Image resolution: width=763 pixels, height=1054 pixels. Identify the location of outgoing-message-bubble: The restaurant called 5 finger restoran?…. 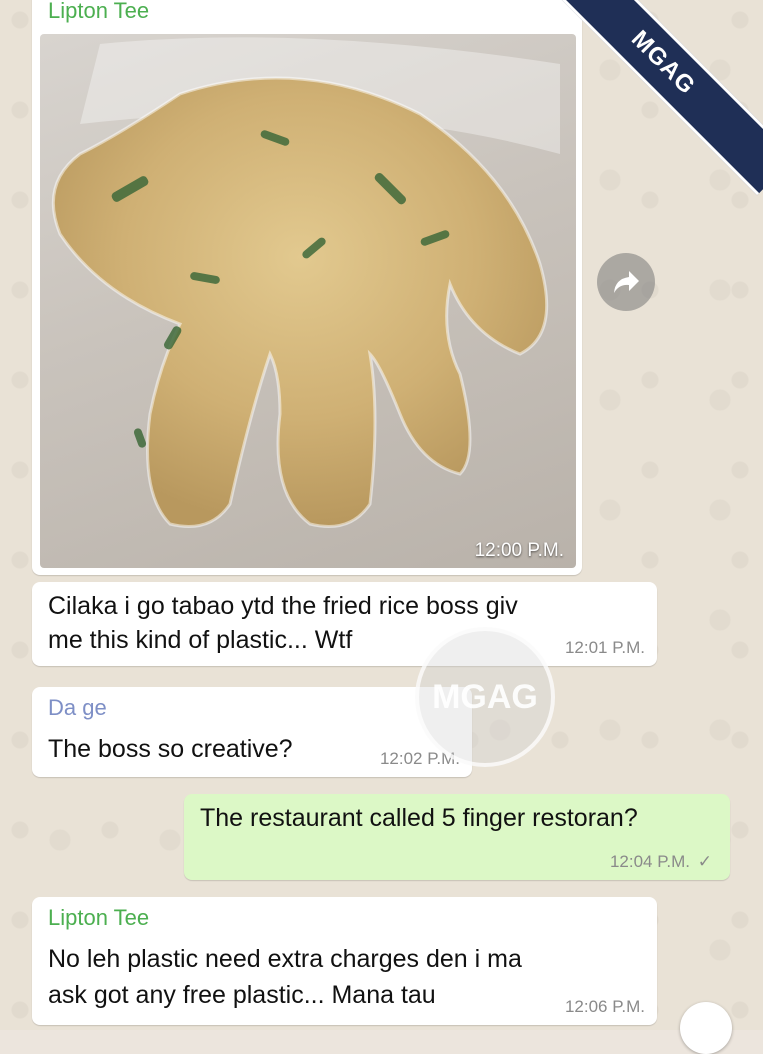
(457, 837).